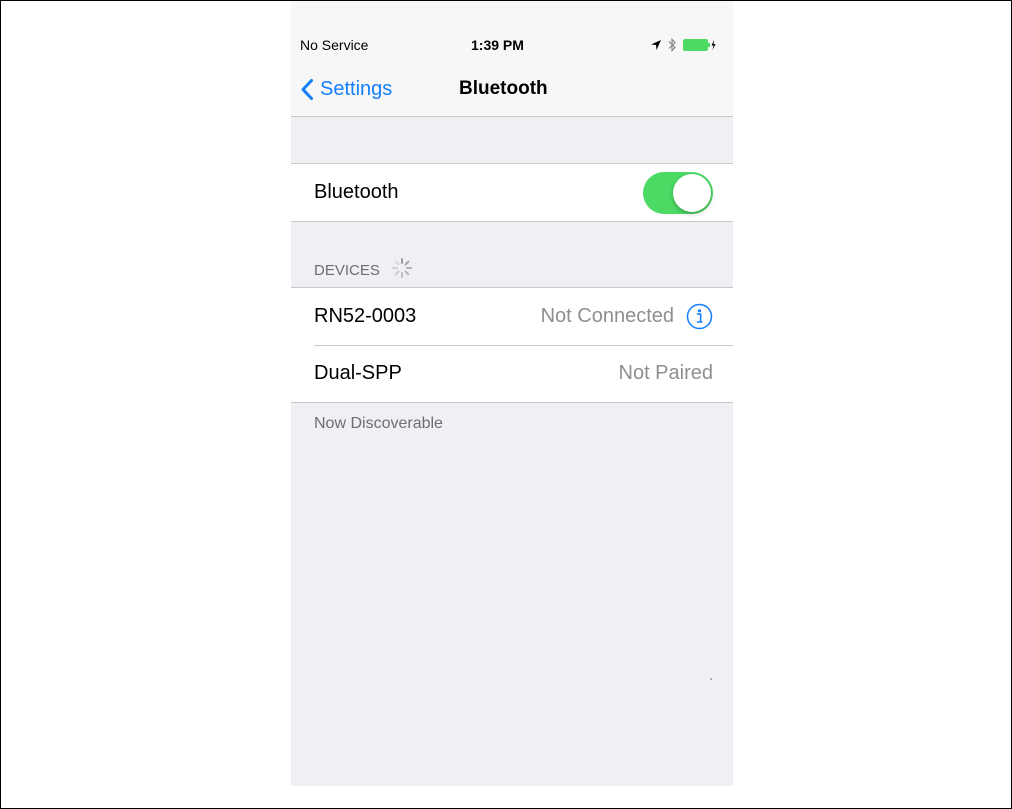 This screenshot has height=809, width=1012. I want to click on bluetooth-icon, so click(672, 45).